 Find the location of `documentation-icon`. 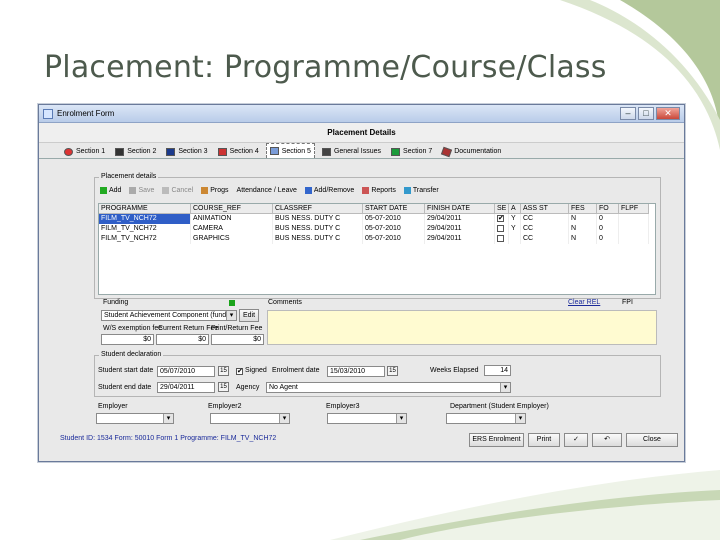

documentation-icon is located at coordinates (447, 151).